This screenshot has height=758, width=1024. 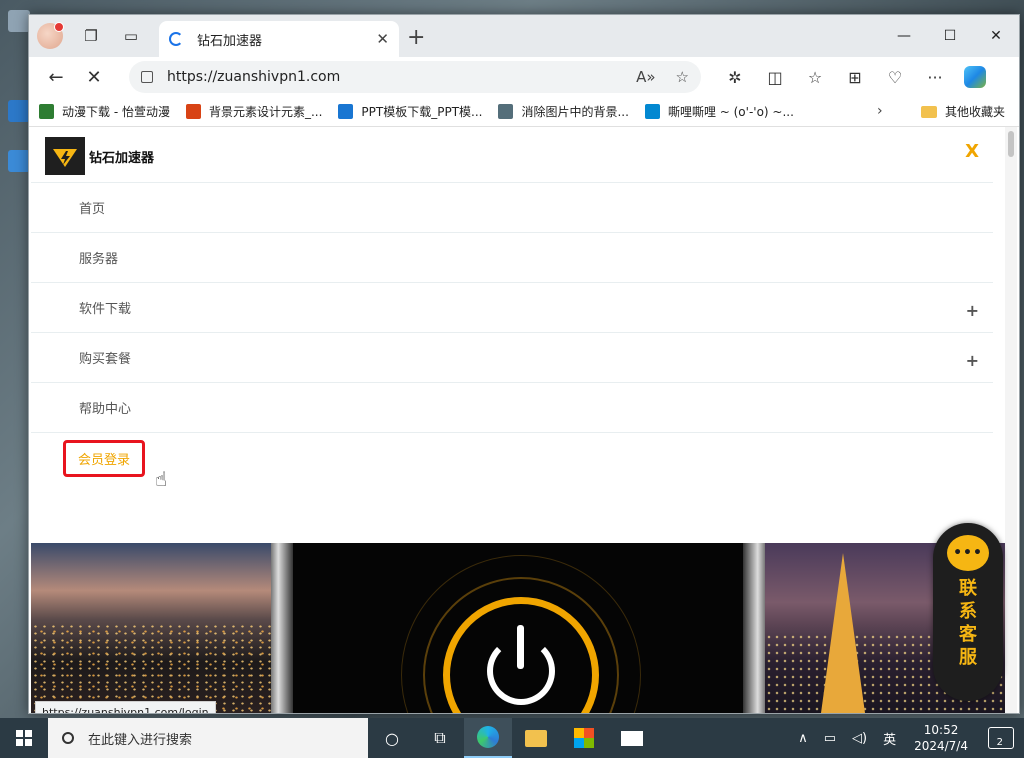 I want to click on search-icon, so click(x=68, y=738).